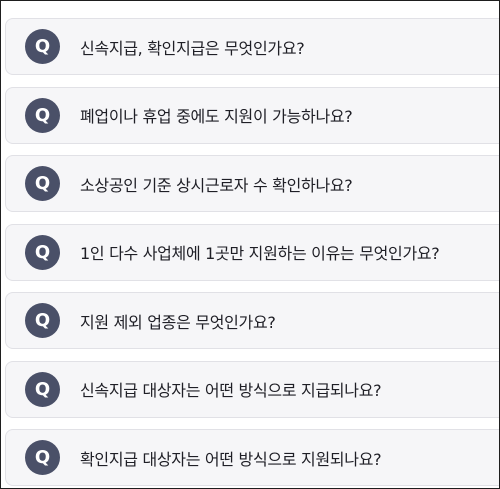 Image resolution: width=500 pixels, height=489 pixels. I want to click on faq-item: Q 신속지급 대상자는 어떤 방식으로 지급되나요?, so click(252, 389).